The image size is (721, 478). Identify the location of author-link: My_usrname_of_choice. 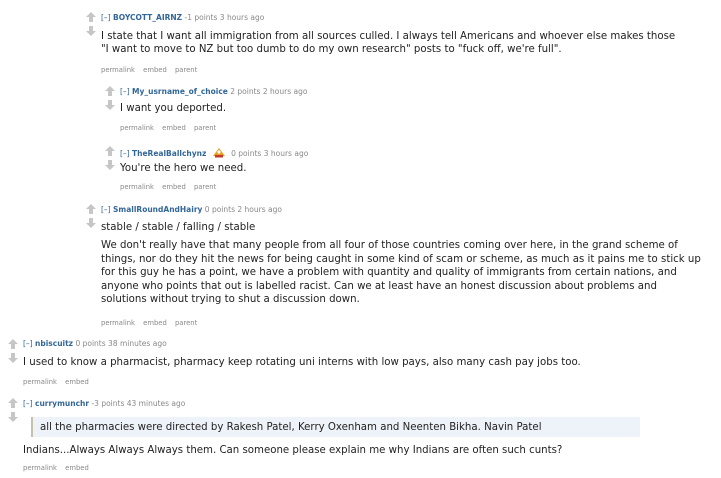
(180, 91).